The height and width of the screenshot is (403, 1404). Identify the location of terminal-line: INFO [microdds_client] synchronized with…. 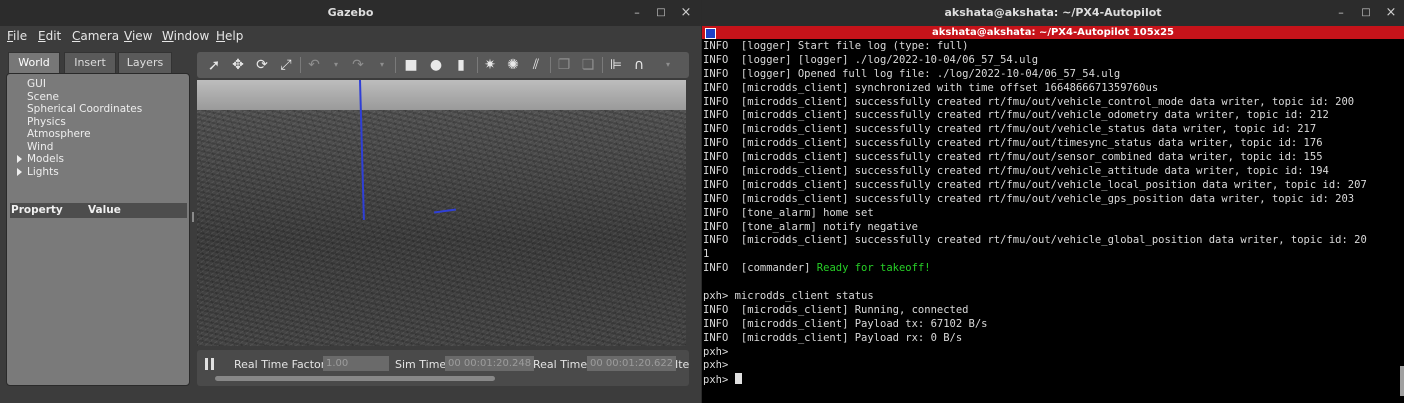
(1053, 89).